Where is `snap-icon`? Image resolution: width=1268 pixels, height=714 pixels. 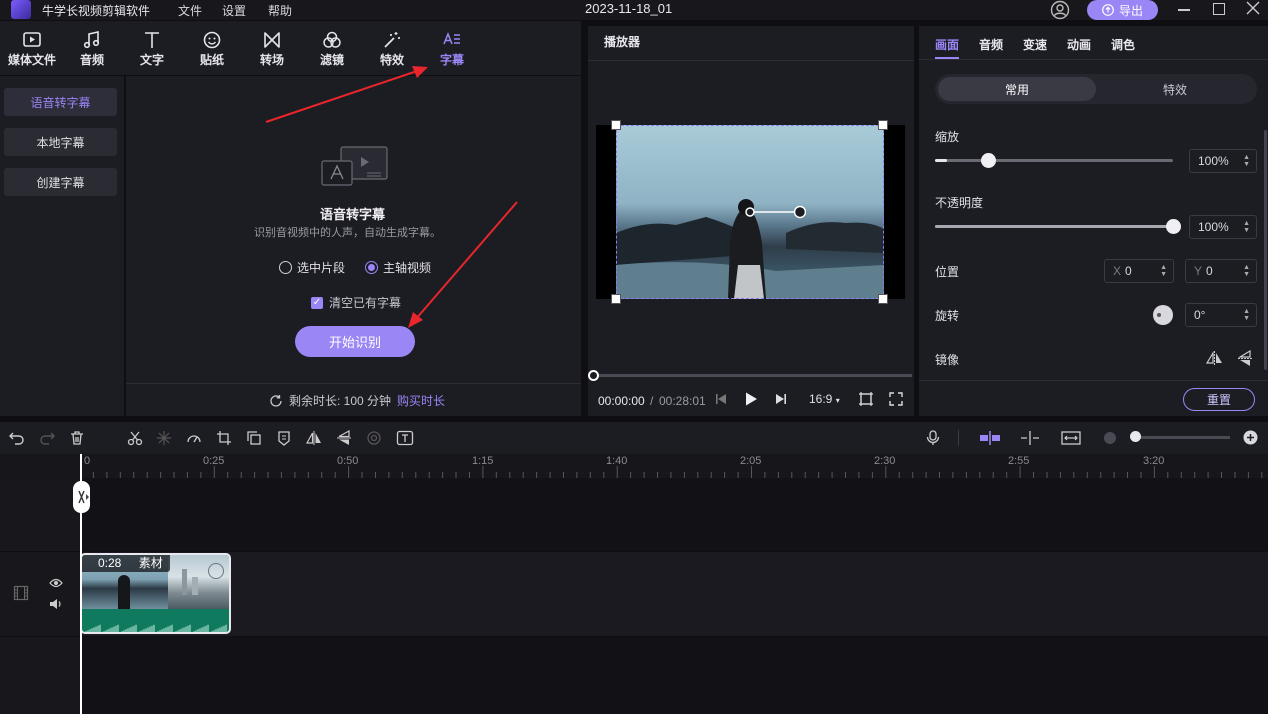 snap-icon is located at coordinates (990, 438).